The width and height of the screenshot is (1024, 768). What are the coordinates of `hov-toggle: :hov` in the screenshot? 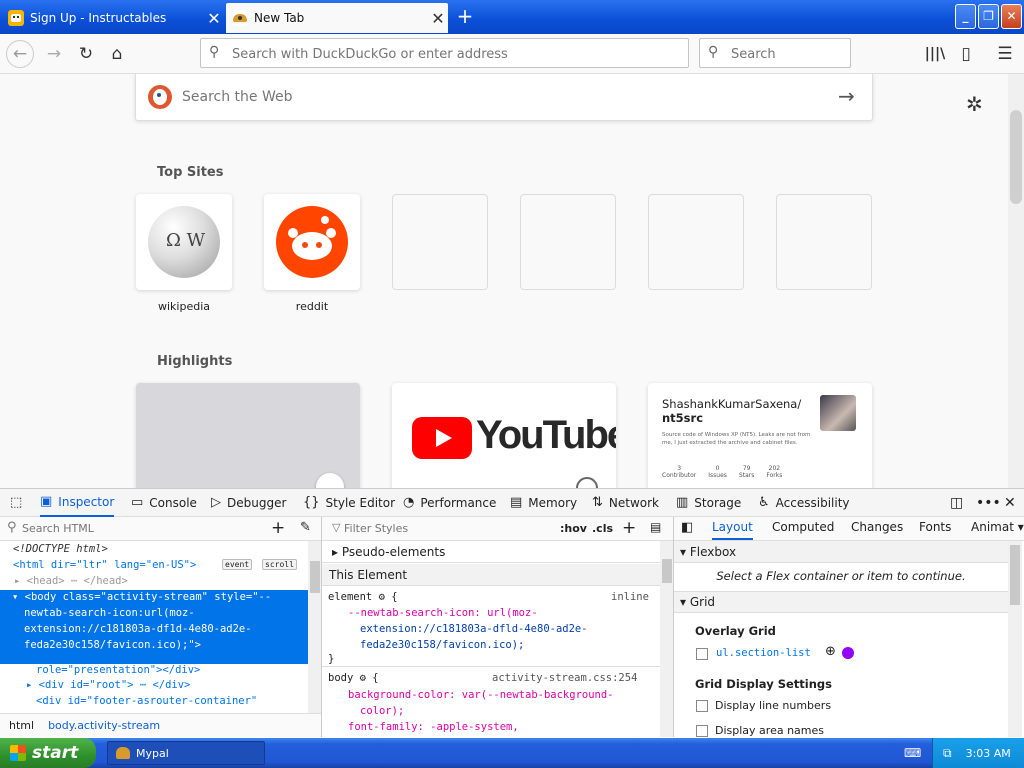 It's located at (573, 528).